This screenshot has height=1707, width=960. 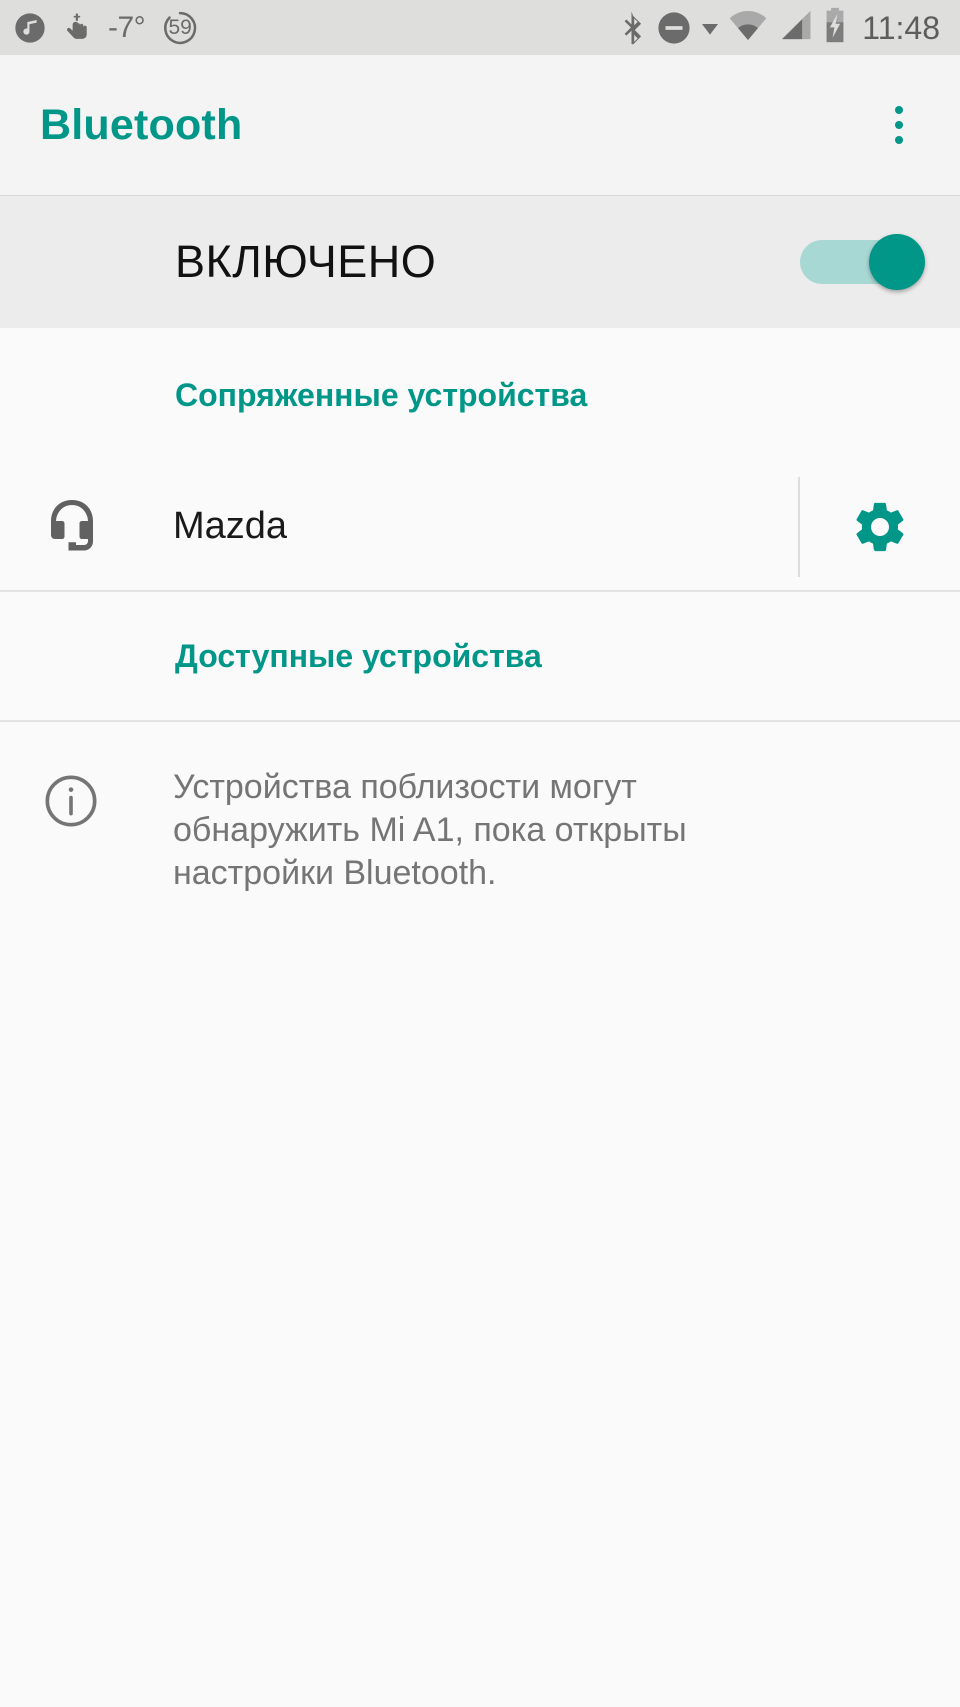 I want to click on dropdown-caret-icon, so click(x=710, y=28).